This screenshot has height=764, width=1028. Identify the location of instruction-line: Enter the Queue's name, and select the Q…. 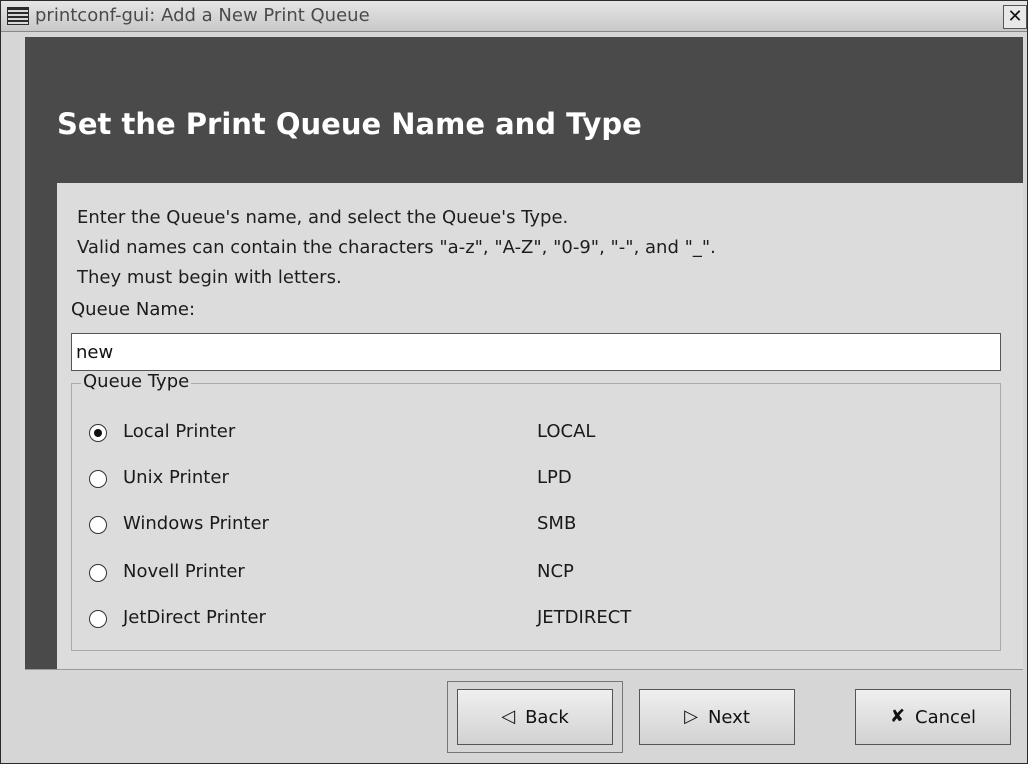
(323, 217).